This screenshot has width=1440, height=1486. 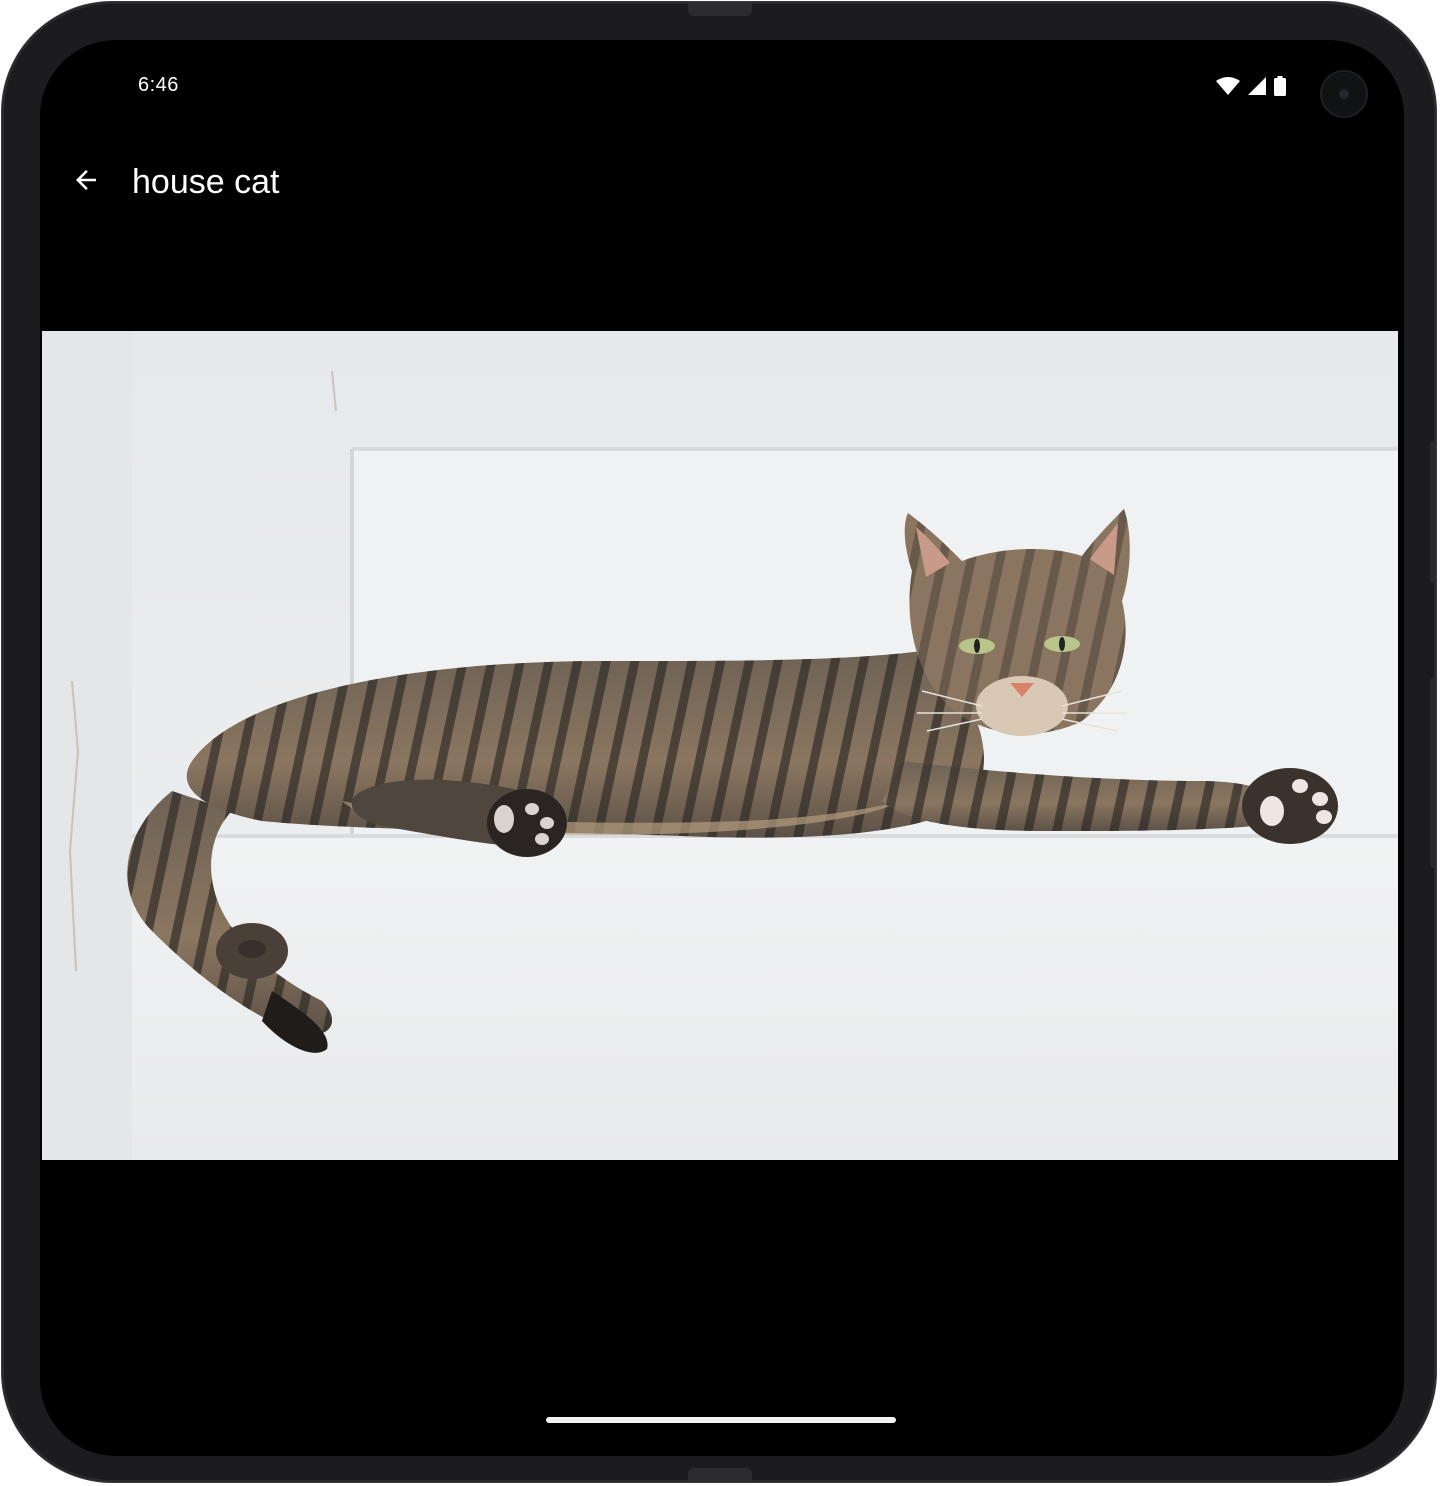 I want to click on hinge-top, so click(x=720, y=9).